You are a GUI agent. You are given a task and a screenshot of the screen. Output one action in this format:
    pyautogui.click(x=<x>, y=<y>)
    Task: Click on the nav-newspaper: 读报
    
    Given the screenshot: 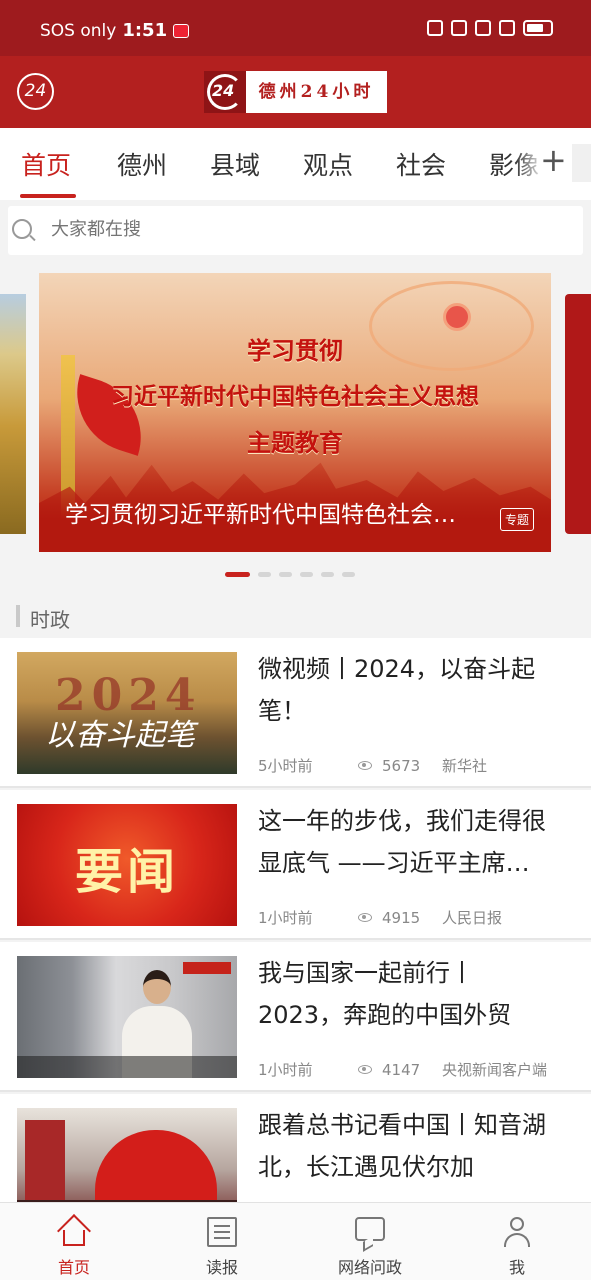 What is the action you would take?
    pyautogui.click(x=222, y=1241)
    